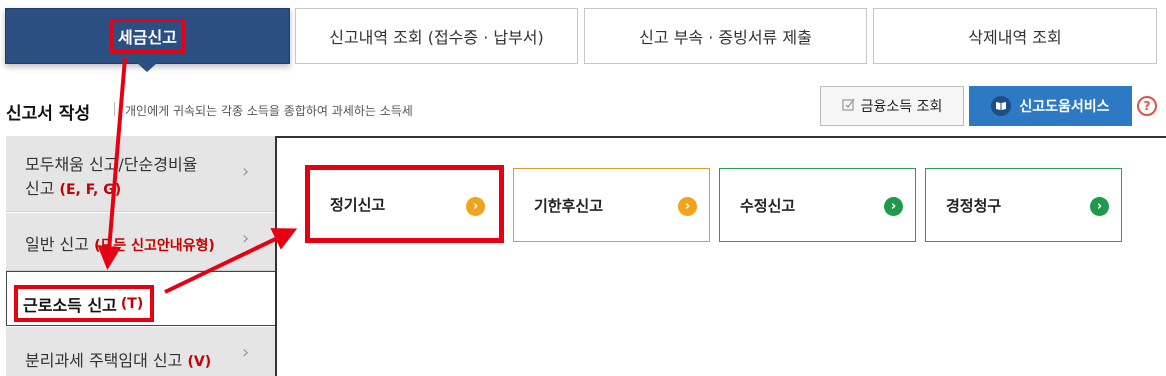 Image resolution: width=1166 pixels, height=376 pixels. I want to click on sidebar-item-prefilled: 모두채움 신고/단순경비율 신고 (E, F, G) ›, so click(141, 174).